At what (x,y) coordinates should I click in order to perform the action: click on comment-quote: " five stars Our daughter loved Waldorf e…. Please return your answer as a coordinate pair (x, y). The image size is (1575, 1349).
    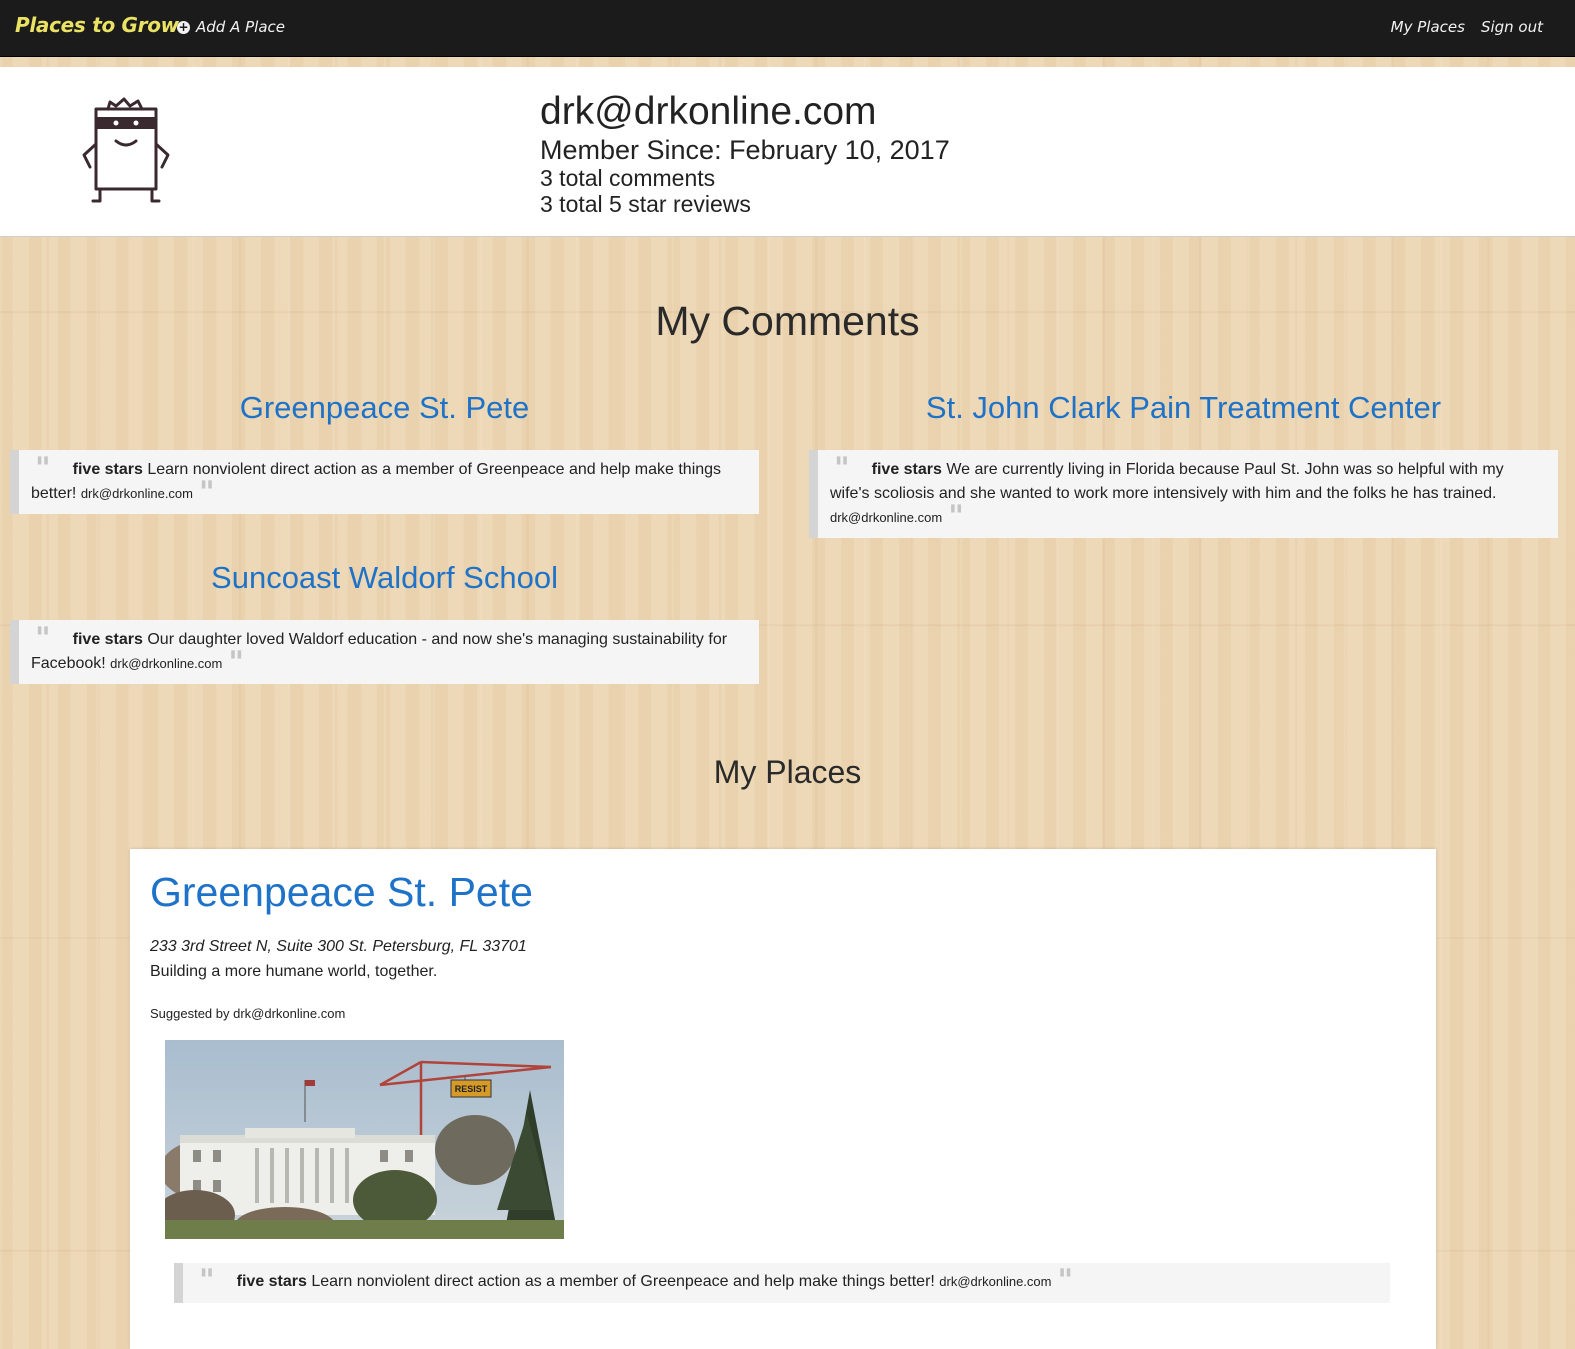
    Looking at the image, I should click on (384, 652).